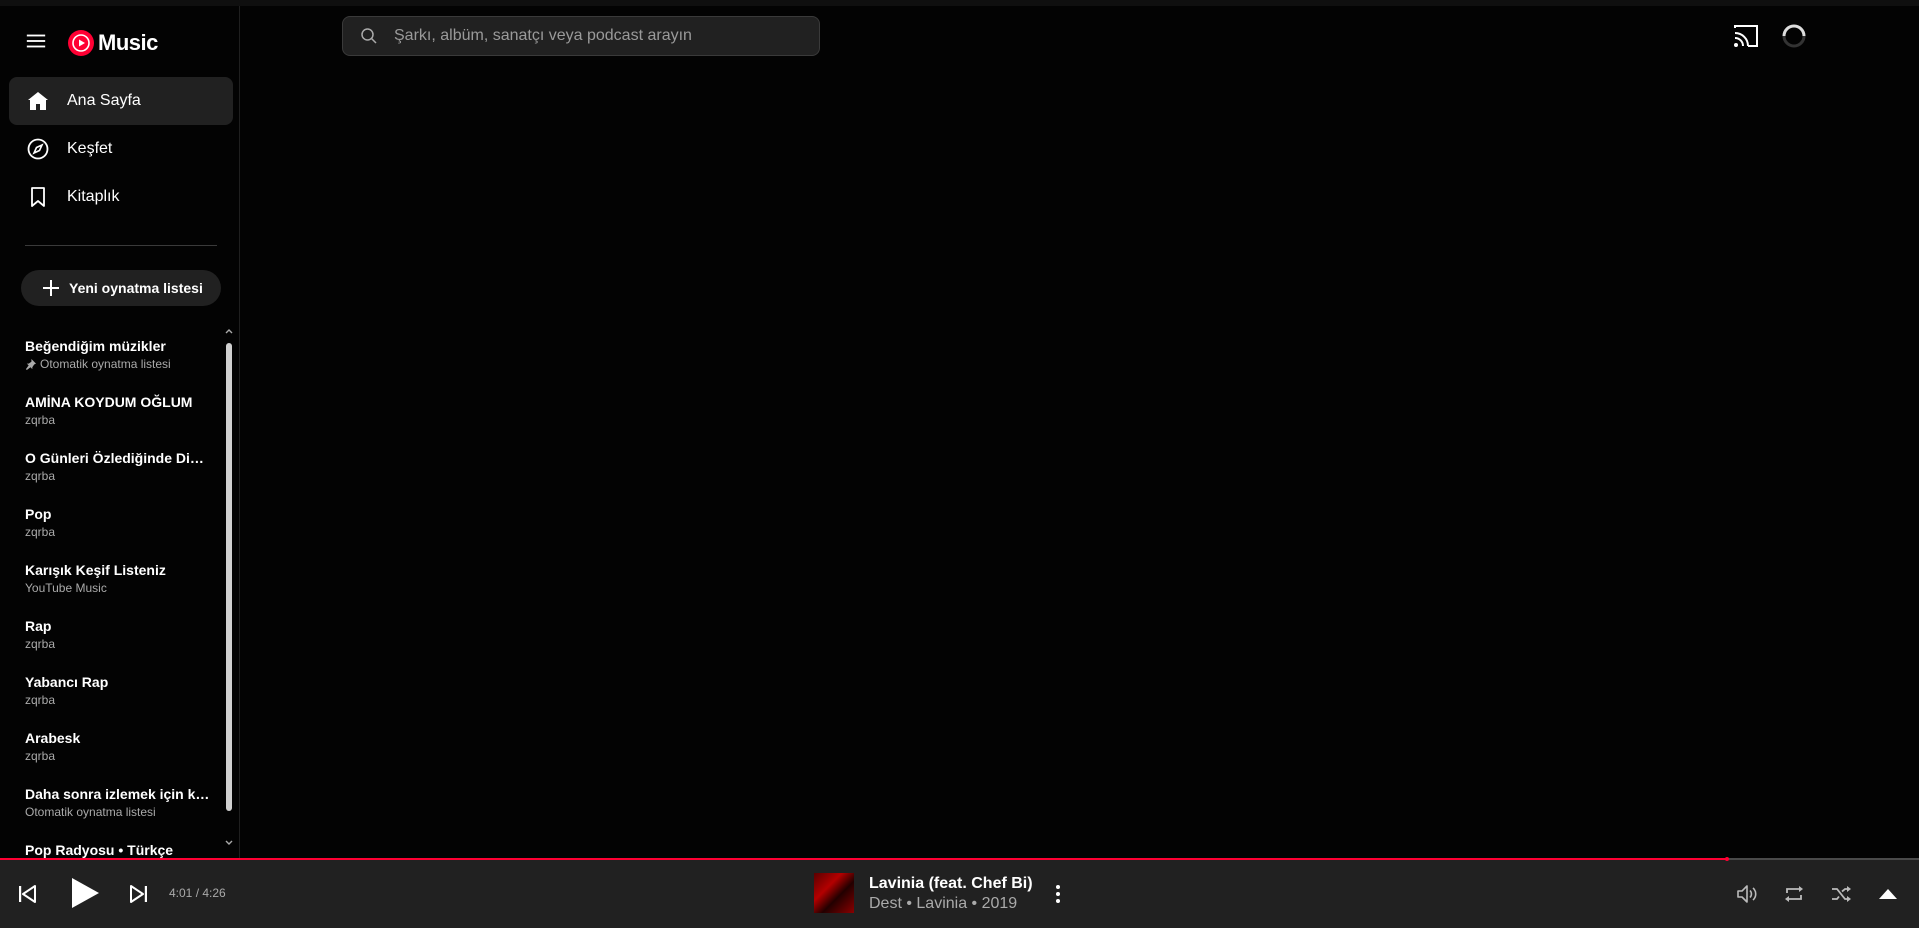 The image size is (1919, 928). Describe the element at coordinates (95, 346) in the screenshot. I see `playlist-title: Beğendiğim müzikler` at that location.